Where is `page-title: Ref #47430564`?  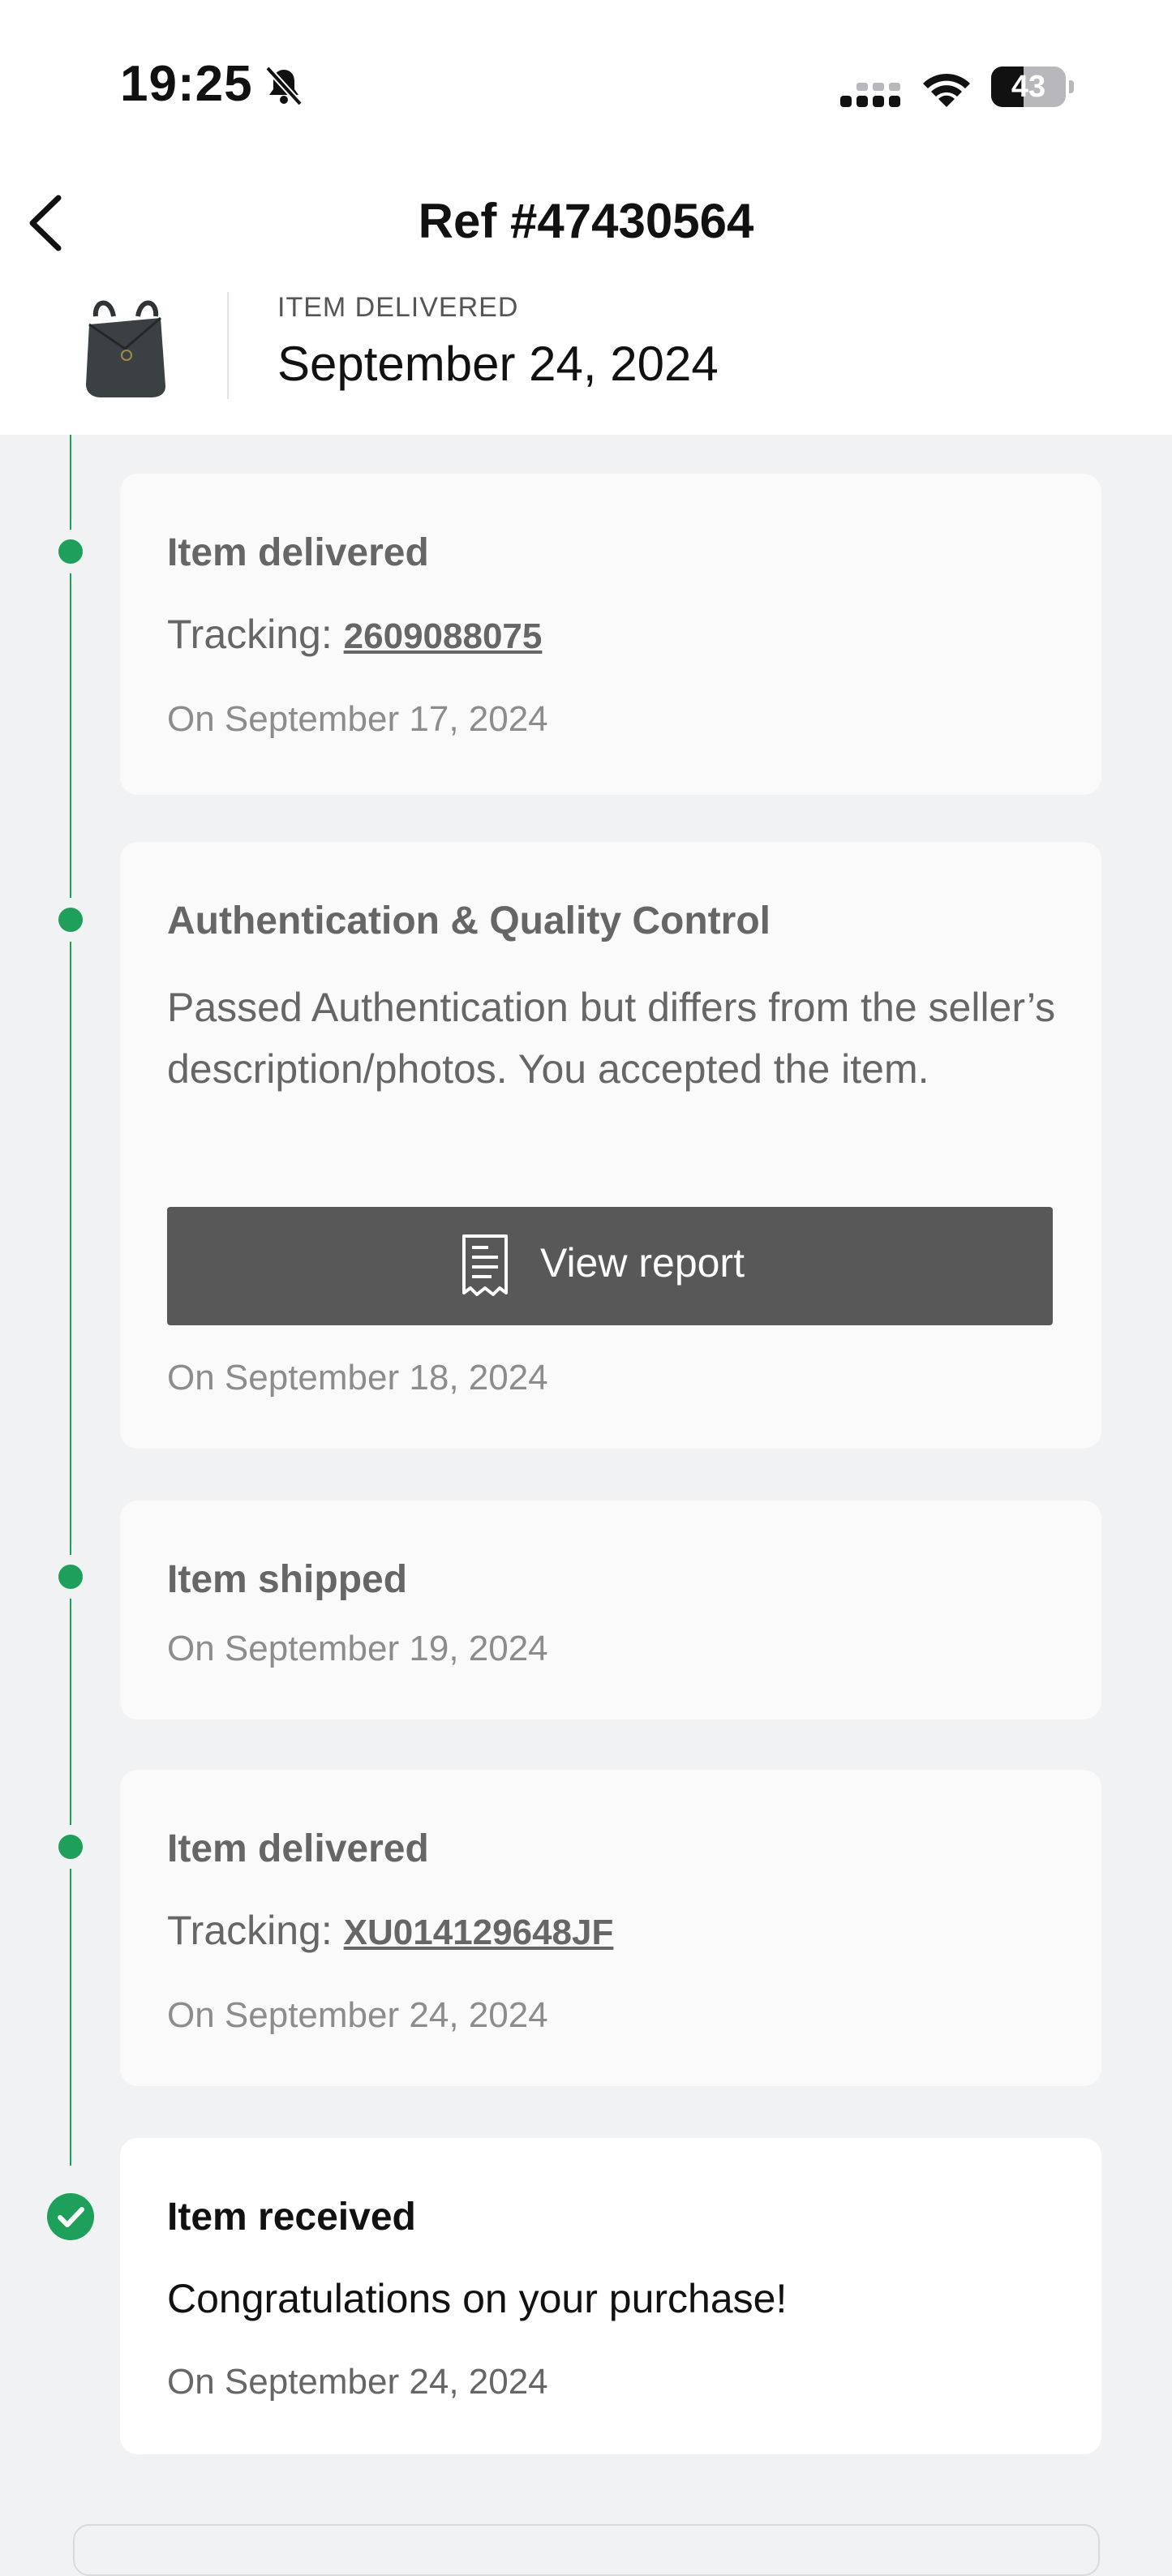 page-title: Ref #47430564 is located at coordinates (586, 221).